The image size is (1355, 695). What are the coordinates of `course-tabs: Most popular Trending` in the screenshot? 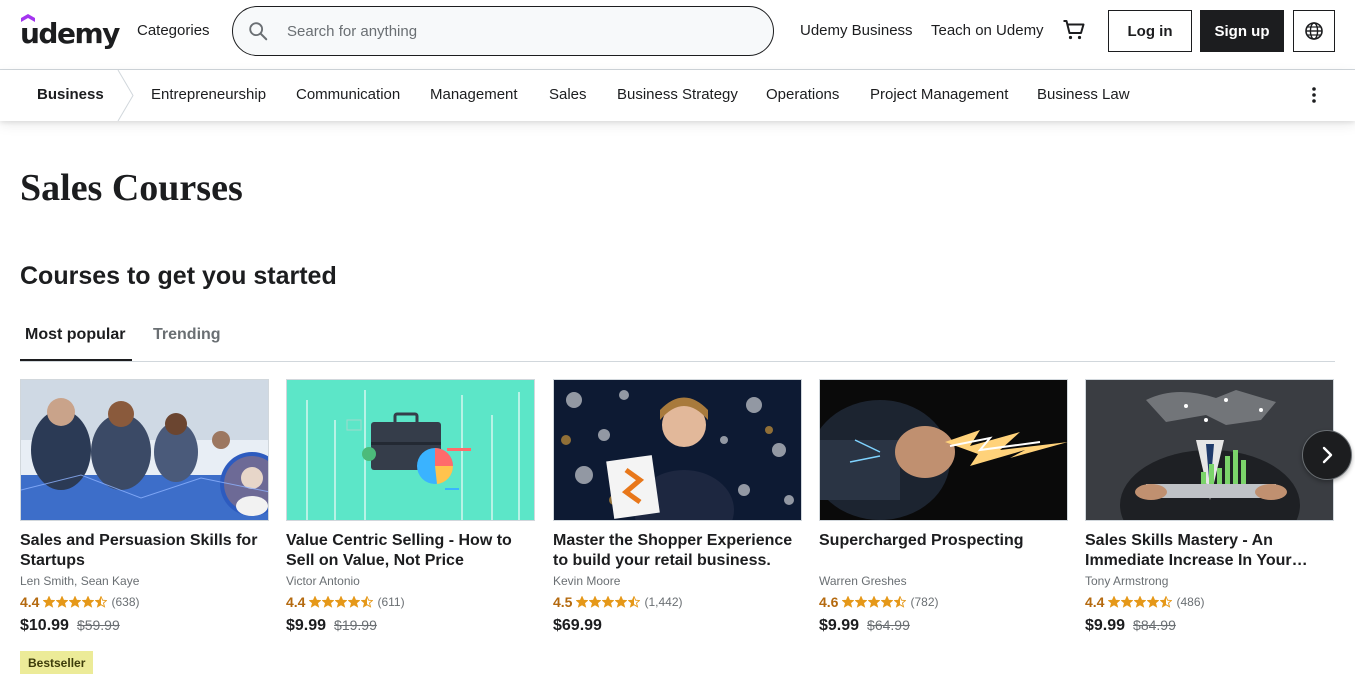 It's located at (677, 340).